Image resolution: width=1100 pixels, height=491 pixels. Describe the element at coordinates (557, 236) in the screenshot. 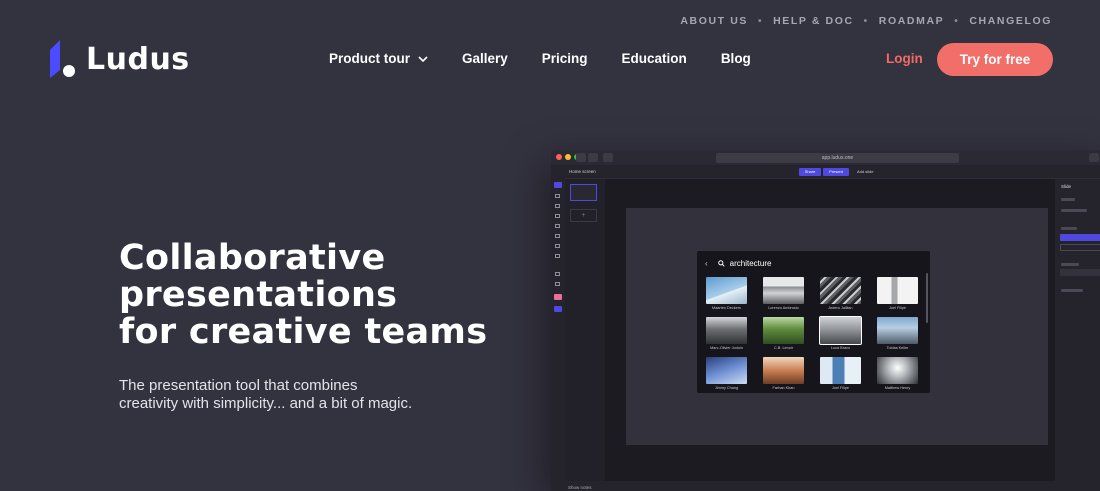

I see `image-tool-icon` at that location.